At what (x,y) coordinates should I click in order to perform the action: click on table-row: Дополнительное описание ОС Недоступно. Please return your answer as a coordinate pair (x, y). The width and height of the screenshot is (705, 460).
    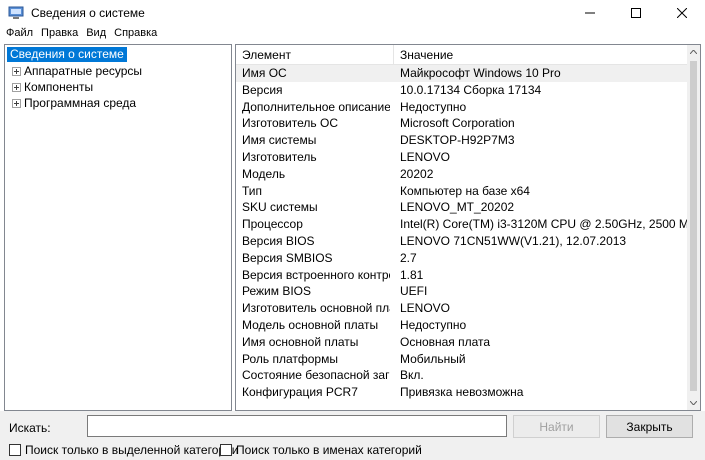
    Looking at the image, I should click on (461, 107).